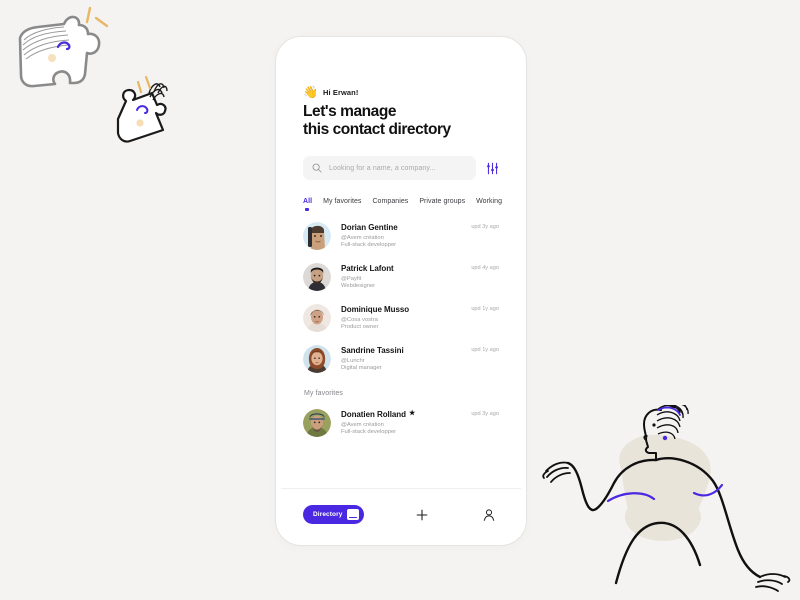 This screenshot has height=600, width=800. I want to click on nav-profile-button, so click(489, 515).